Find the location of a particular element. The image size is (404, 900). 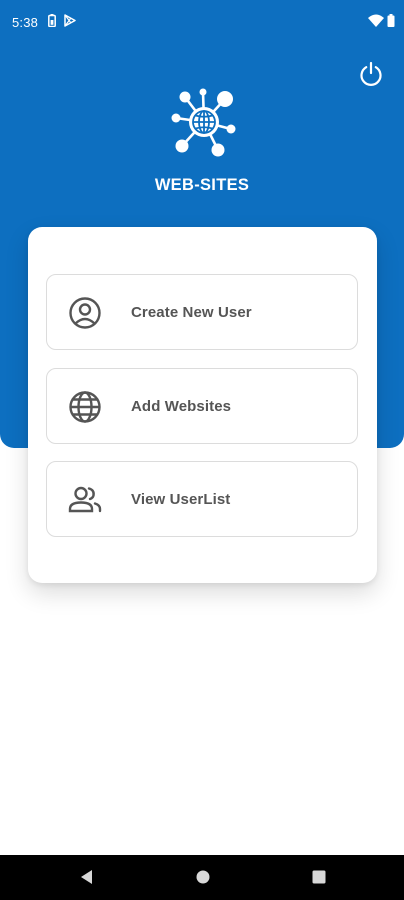

view-userlist-button: View UserList is located at coordinates (202, 499).